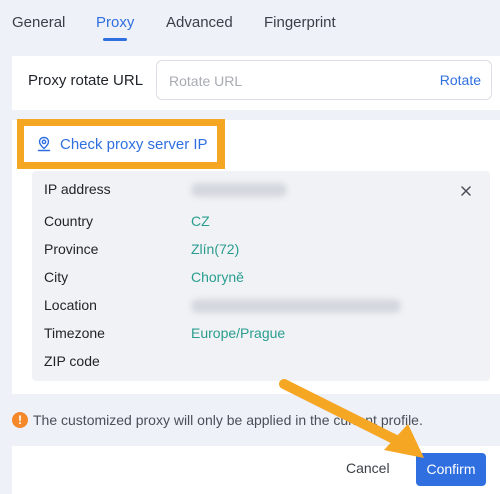 This screenshot has height=494, width=500. What do you see at coordinates (134, 144) in the screenshot?
I see `check-proxy-ip-label: Check proxy server IP` at bounding box center [134, 144].